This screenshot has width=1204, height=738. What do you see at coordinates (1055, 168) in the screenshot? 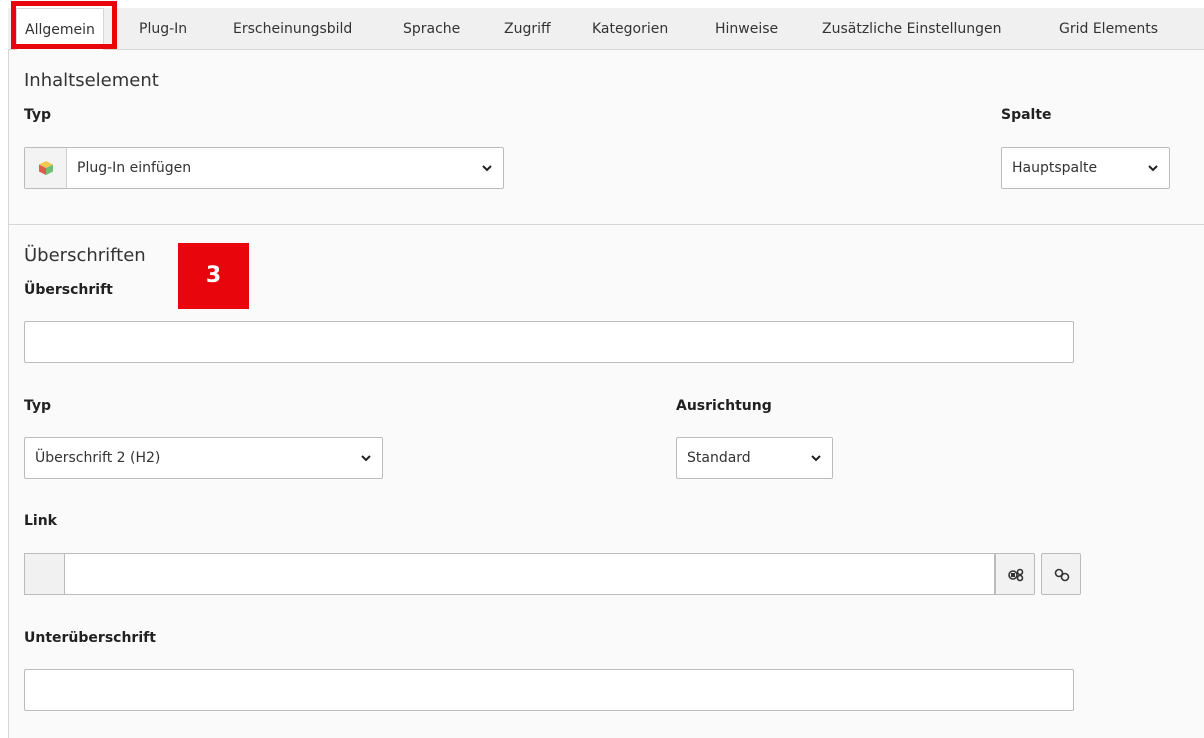
I see `column-value: Hauptspalte` at bounding box center [1055, 168].